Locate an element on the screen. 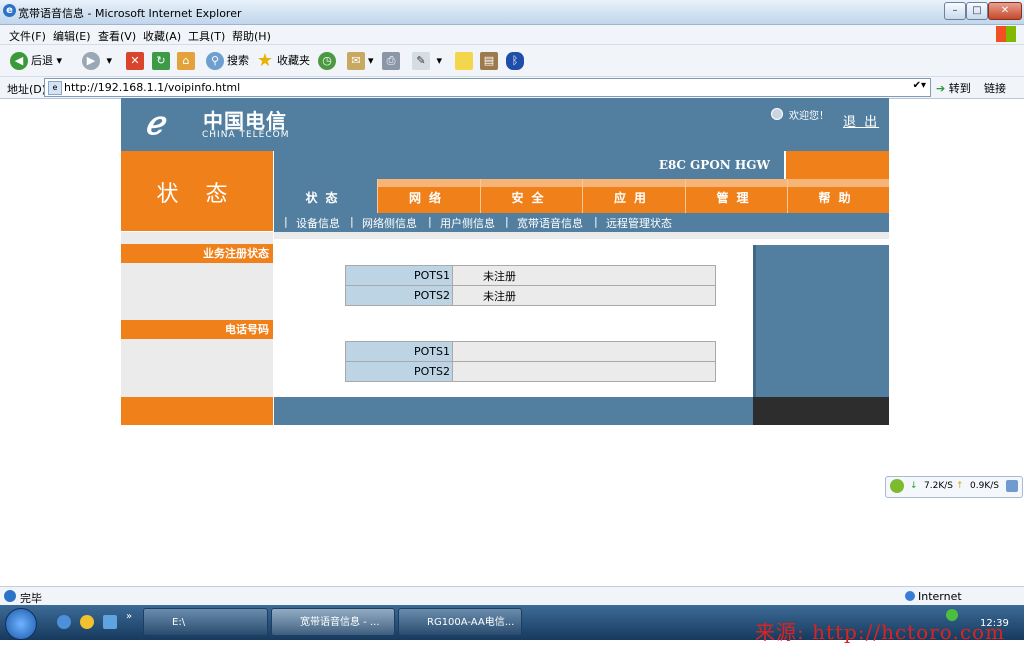 The image size is (1024, 645). sidebar-phone-number: 电话号码 is located at coordinates (197, 329).